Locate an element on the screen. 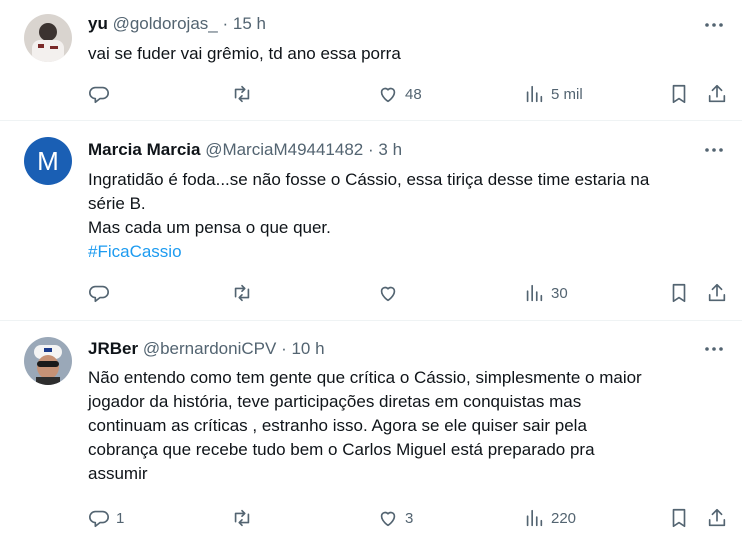 This screenshot has width=742, height=536. display-name: Marcia Marcia is located at coordinates (144, 149).